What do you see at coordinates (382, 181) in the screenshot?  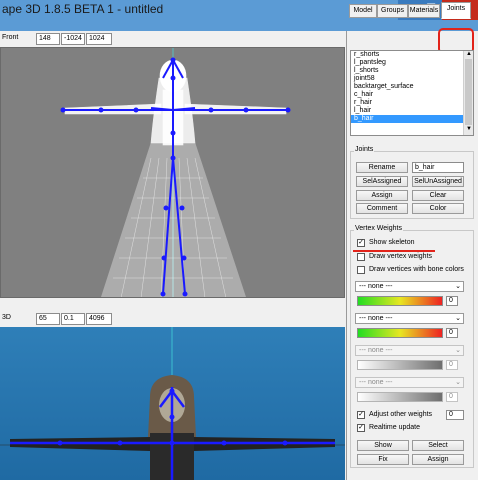 I see `sel-assigned-button: SelAssigned` at bounding box center [382, 181].